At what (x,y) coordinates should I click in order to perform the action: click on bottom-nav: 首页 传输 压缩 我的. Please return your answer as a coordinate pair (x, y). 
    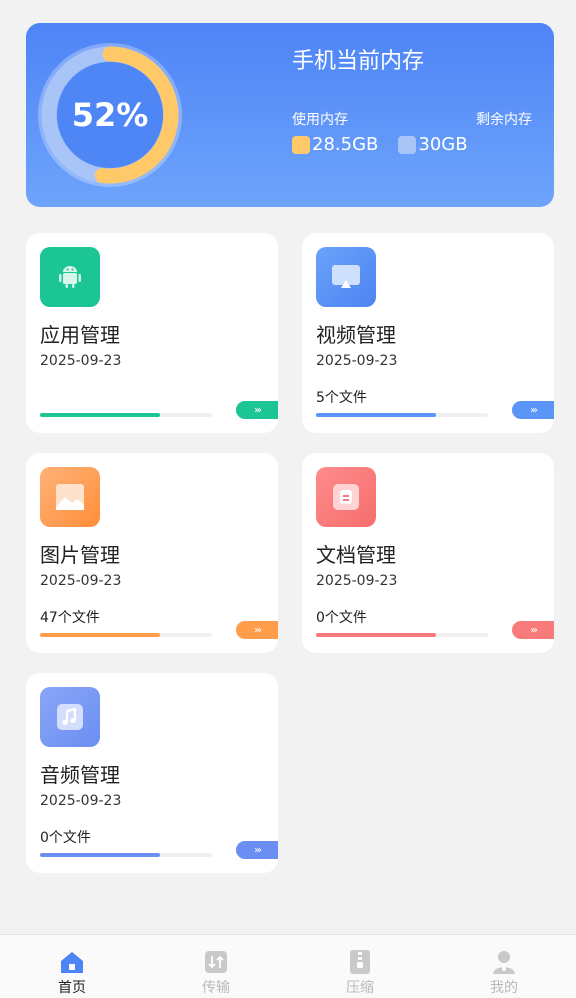
    Looking at the image, I should click on (288, 966).